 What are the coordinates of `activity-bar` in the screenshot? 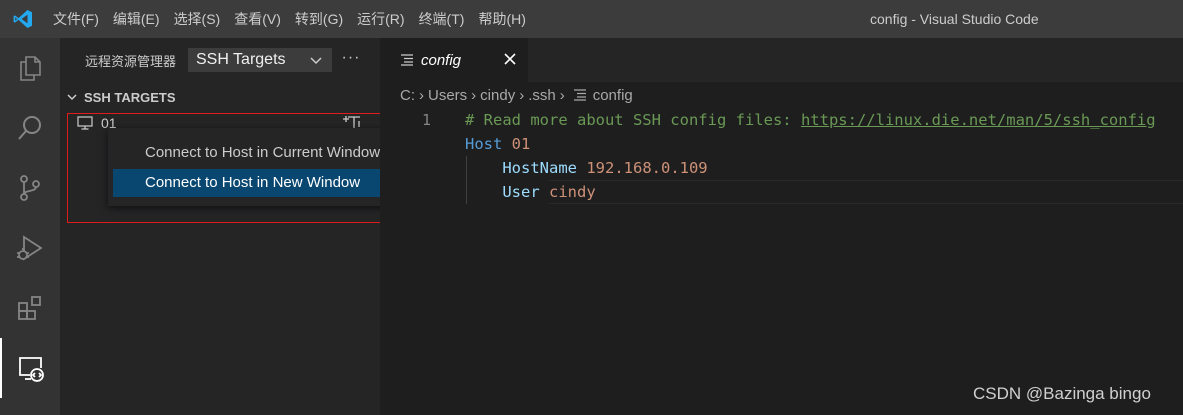 It's located at (30, 226).